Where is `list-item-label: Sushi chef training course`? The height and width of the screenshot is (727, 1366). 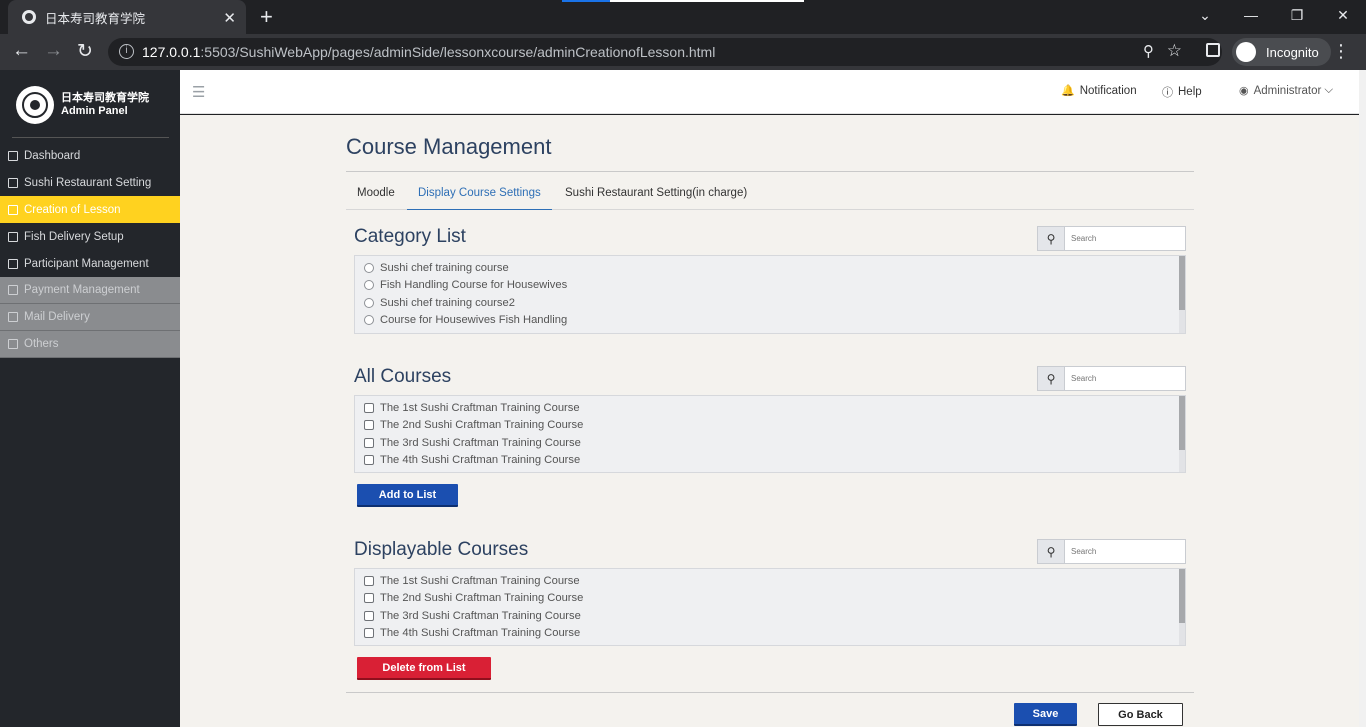
list-item-label: Sushi chef training course is located at coordinates (444, 267).